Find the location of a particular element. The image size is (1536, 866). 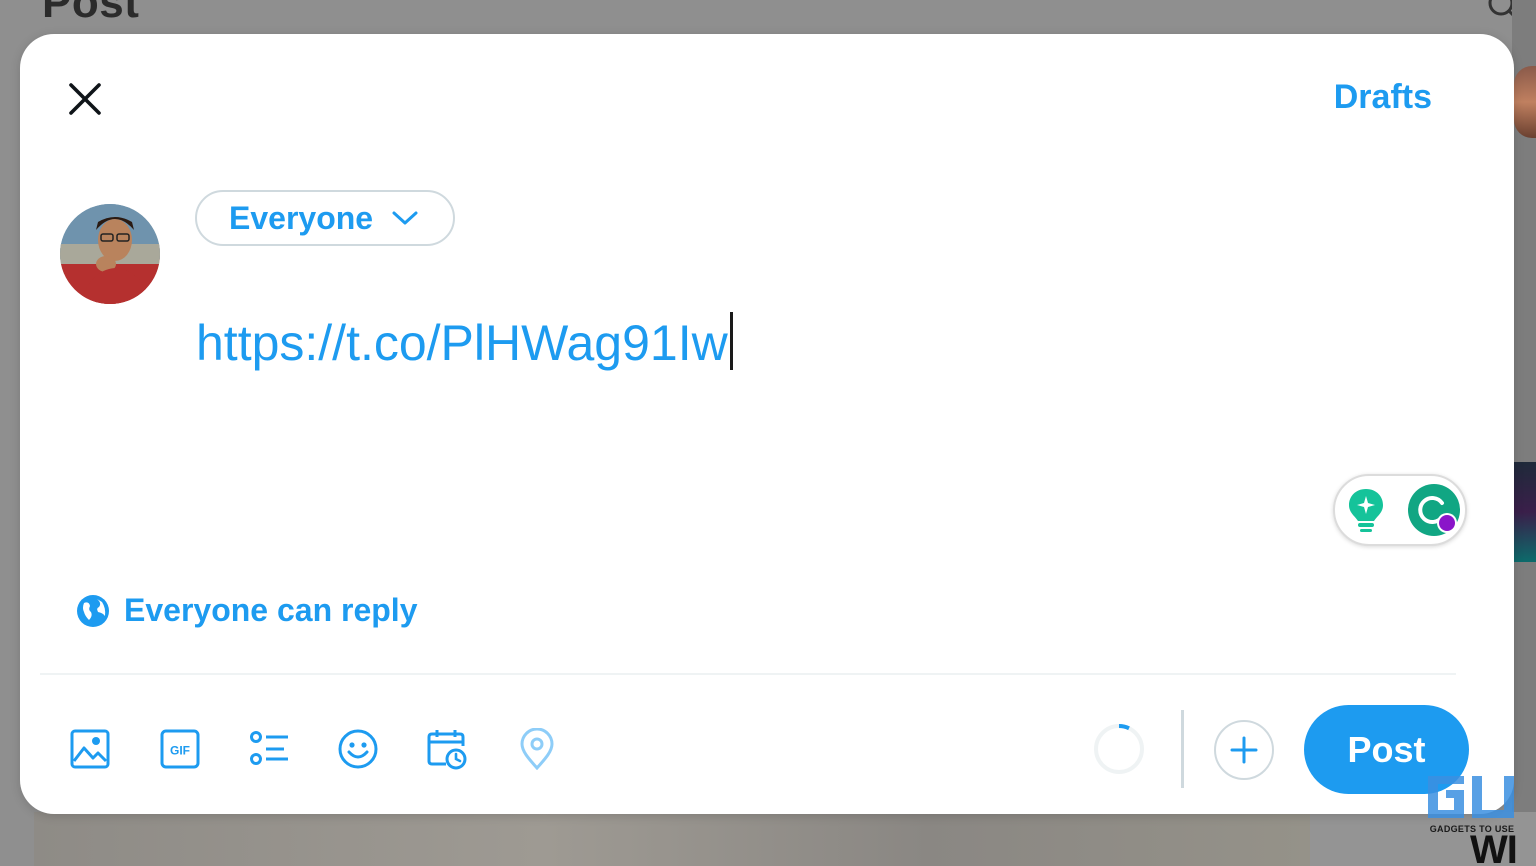

reply-setting-label: Everyone can reply is located at coordinates (271, 610).